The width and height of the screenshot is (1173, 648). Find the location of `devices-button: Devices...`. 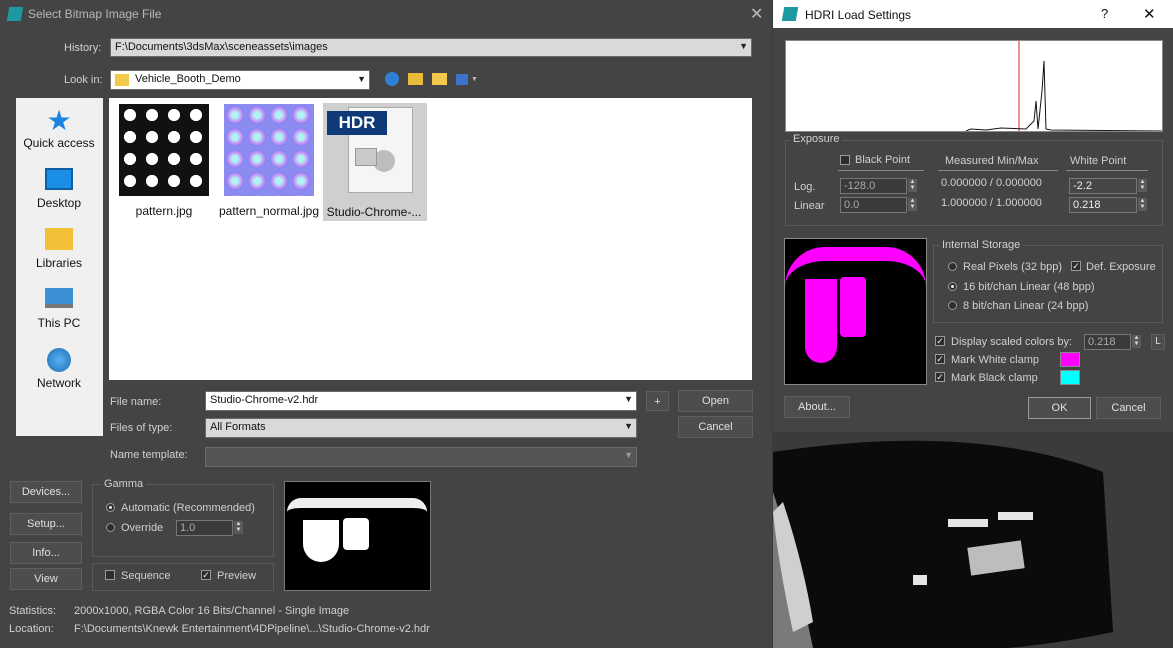

devices-button: Devices... is located at coordinates (46, 492).